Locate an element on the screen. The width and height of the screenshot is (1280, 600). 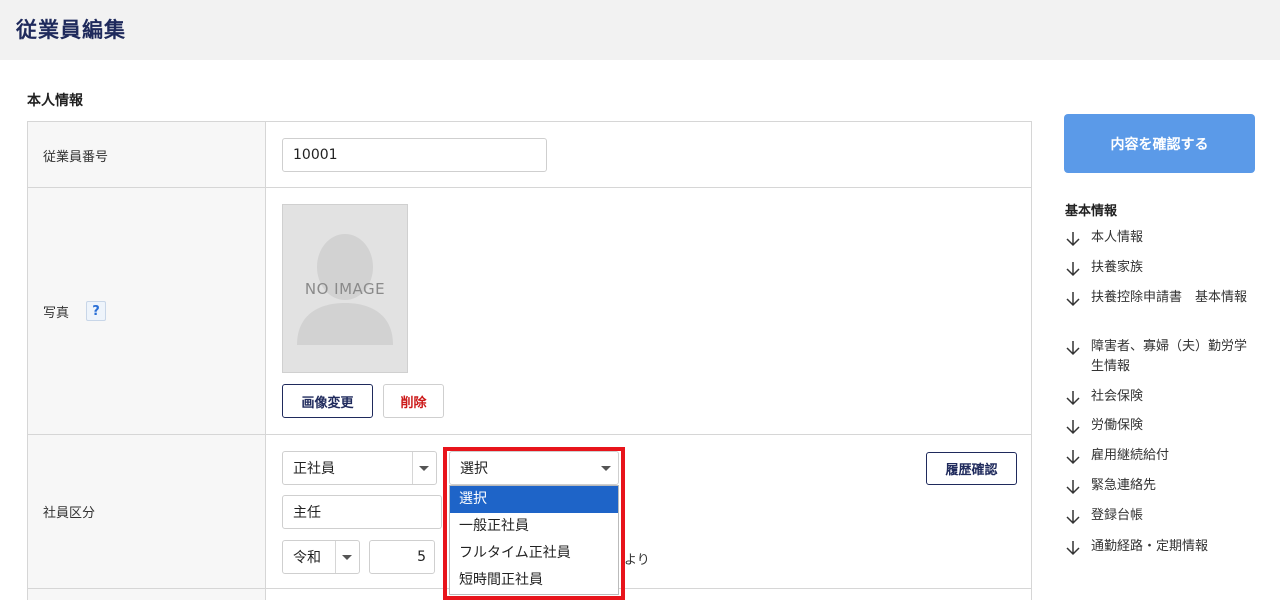
no-image-text: NO IMAGE is located at coordinates (345, 289).